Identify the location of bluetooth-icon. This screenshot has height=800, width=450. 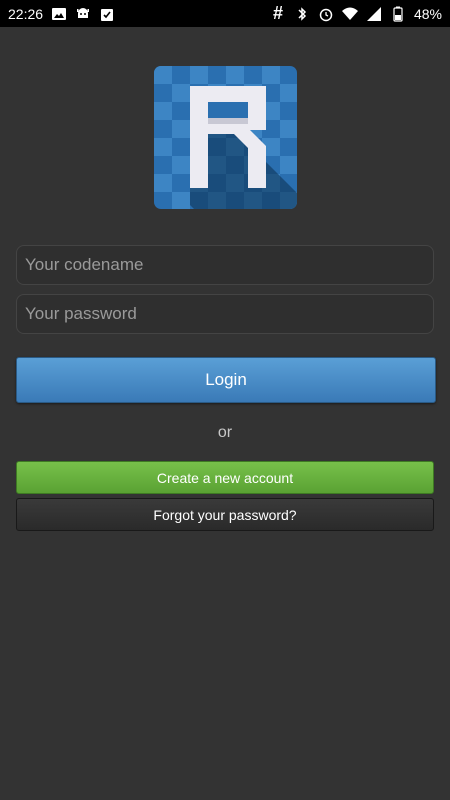
(302, 14).